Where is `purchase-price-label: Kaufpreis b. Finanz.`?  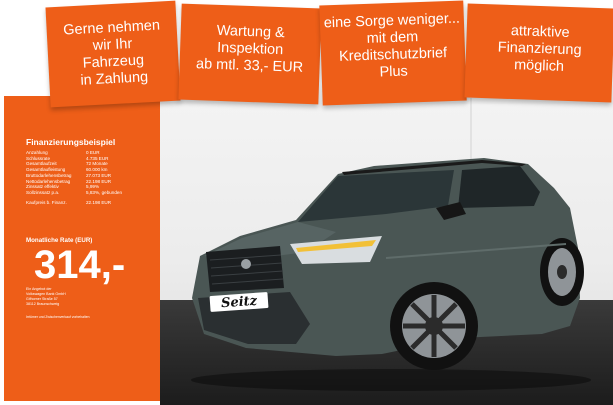 purchase-price-label: Kaufpreis b. Finanz. is located at coordinates (46, 202).